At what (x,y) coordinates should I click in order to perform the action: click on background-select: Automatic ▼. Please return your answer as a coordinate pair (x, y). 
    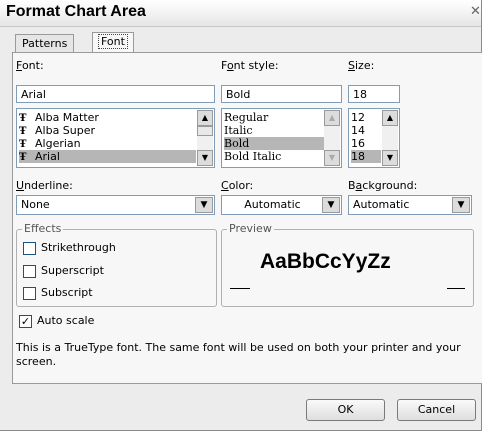
    Looking at the image, I should click on (410, 205).